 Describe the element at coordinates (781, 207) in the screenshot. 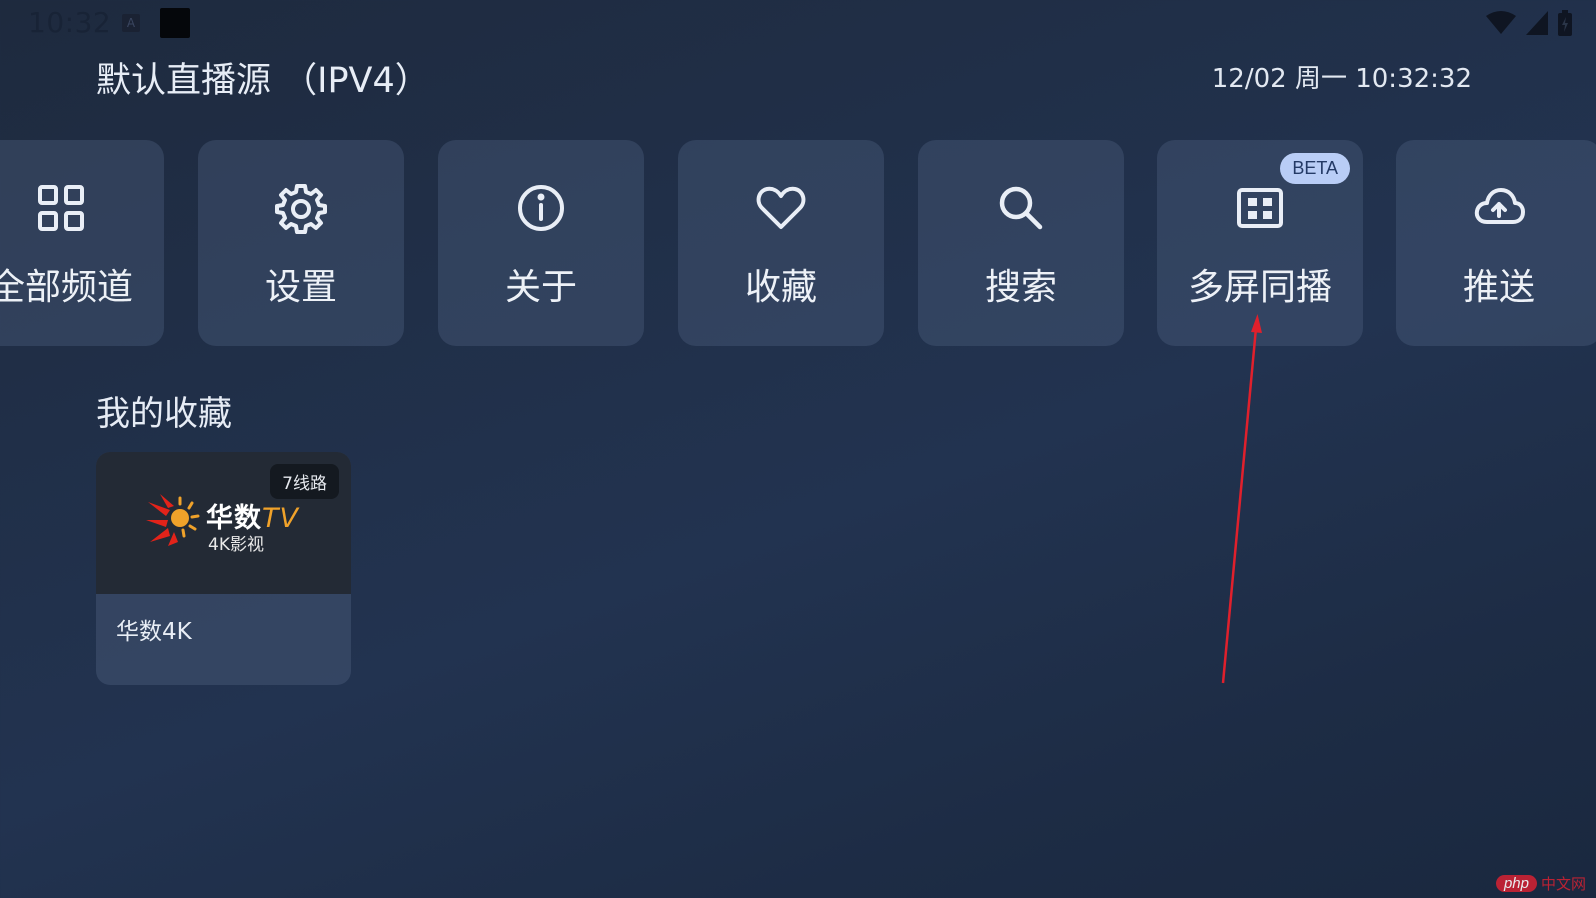

I see `heart-icon` at that location.